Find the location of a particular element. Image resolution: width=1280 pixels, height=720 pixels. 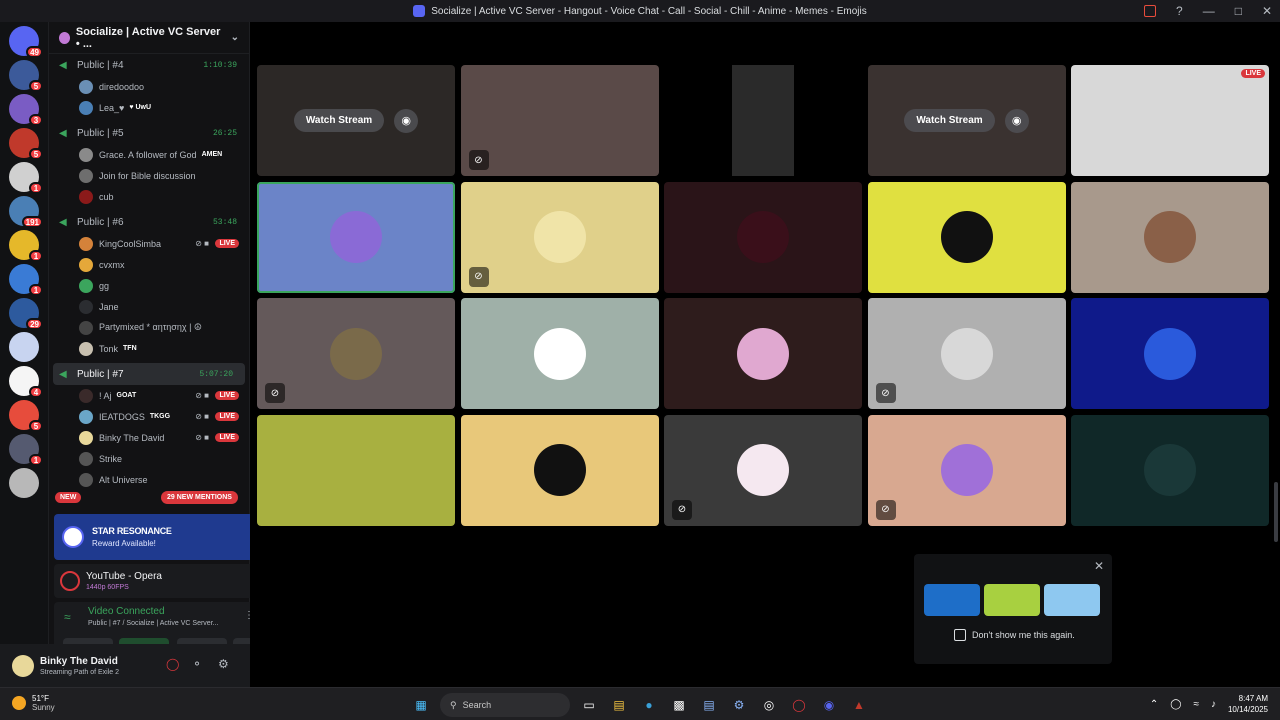

game-icon: ▲ is located at coordinates (859, 705).